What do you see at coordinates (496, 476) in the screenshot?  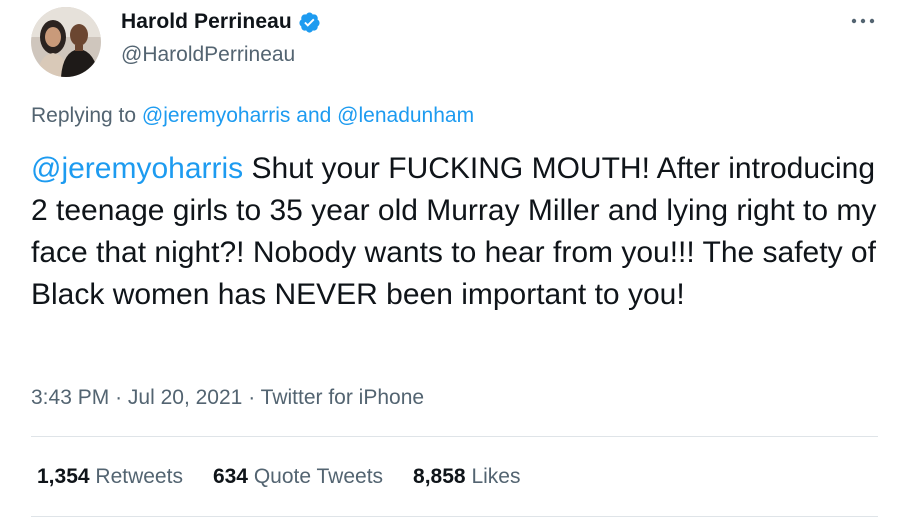 I see `likes-label: Likes` at bounding box center [496, 476].